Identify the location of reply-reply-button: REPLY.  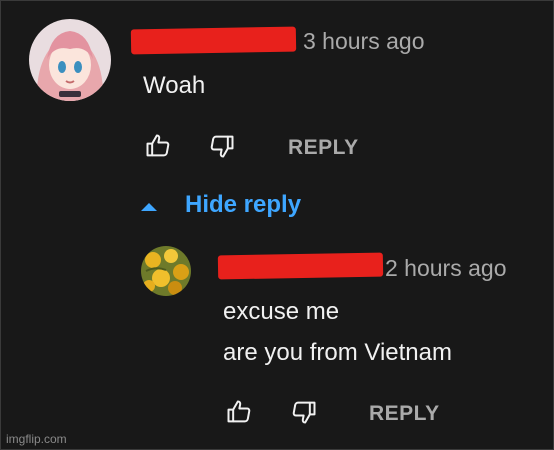
(404, 414).